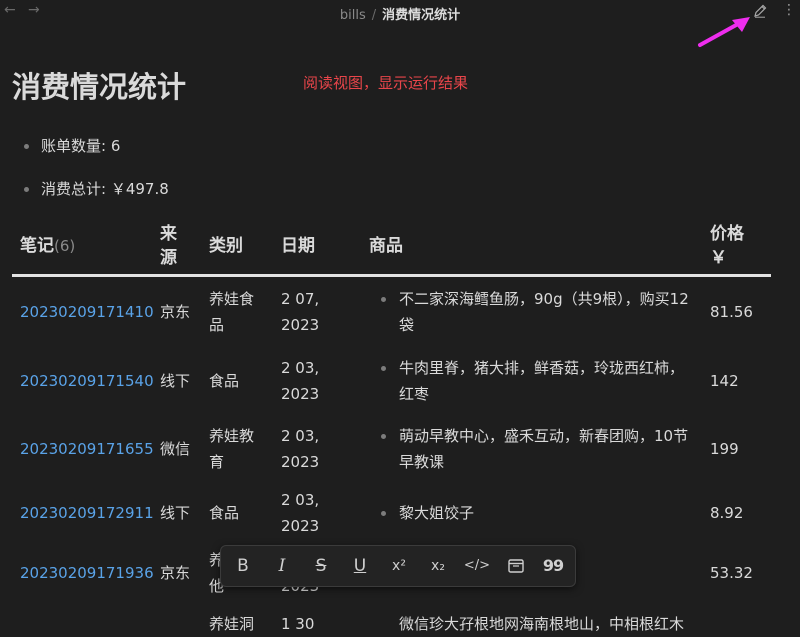 The height and width of the screenshot is (637, 800). Describe the element at coordinates (727, 246) in the screenshot. I see `column-header-price: 价格 ￥` at that location.